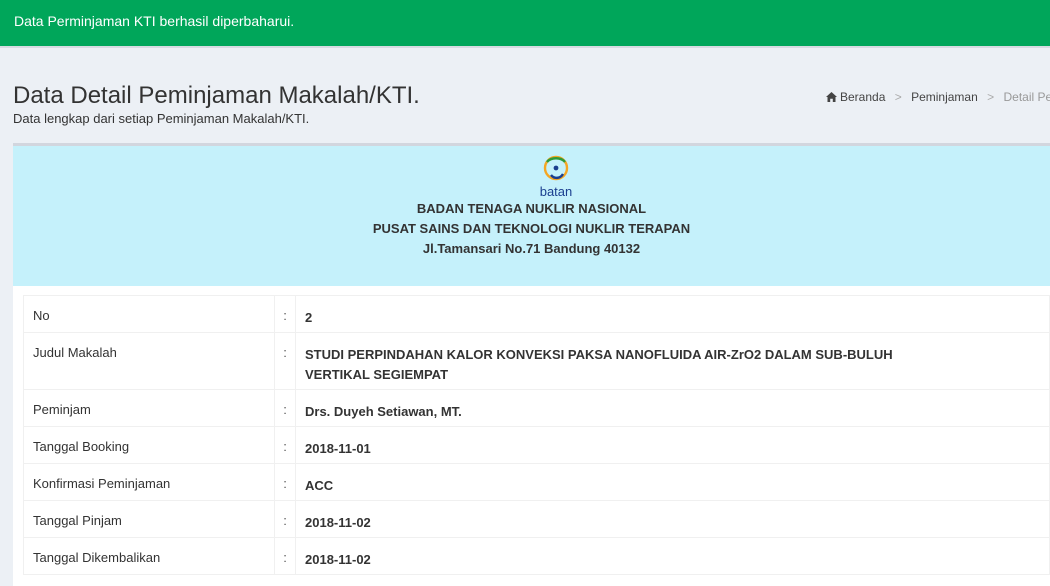 Image resolution: width=1050 pixels, height=586 pixels. What do you see at coordinates (149, 519) in the screenshot?
I see `row-label: Tanggal Pinjam` at bounding box center [149, 519].